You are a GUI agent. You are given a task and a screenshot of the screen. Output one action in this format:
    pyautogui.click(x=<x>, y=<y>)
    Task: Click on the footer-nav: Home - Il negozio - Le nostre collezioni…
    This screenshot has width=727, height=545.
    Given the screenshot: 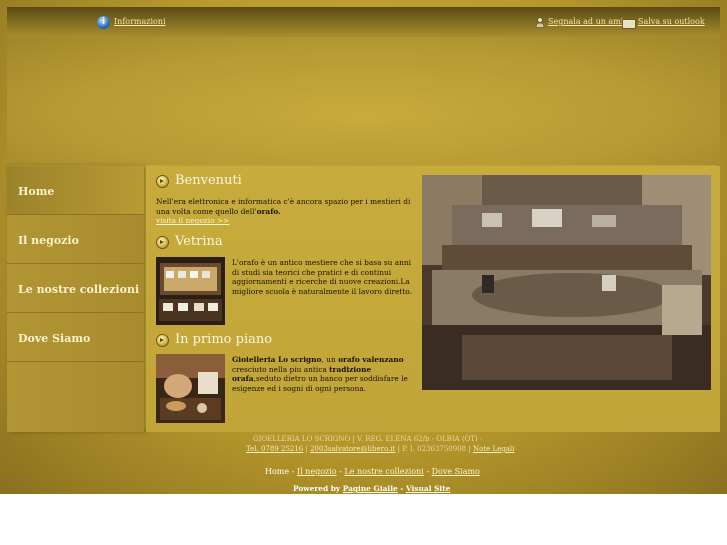 What is the action you would take?
    pyautogui.click(x=372, y=471)
    